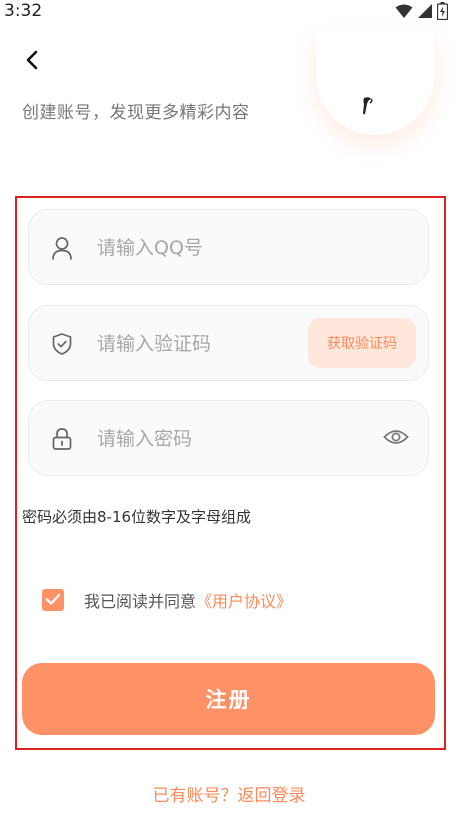 This screenshot has height=820, width=458. Describe the element at coordinates (202, 344) in the screenshot. I see `verification-code-input` at that location.